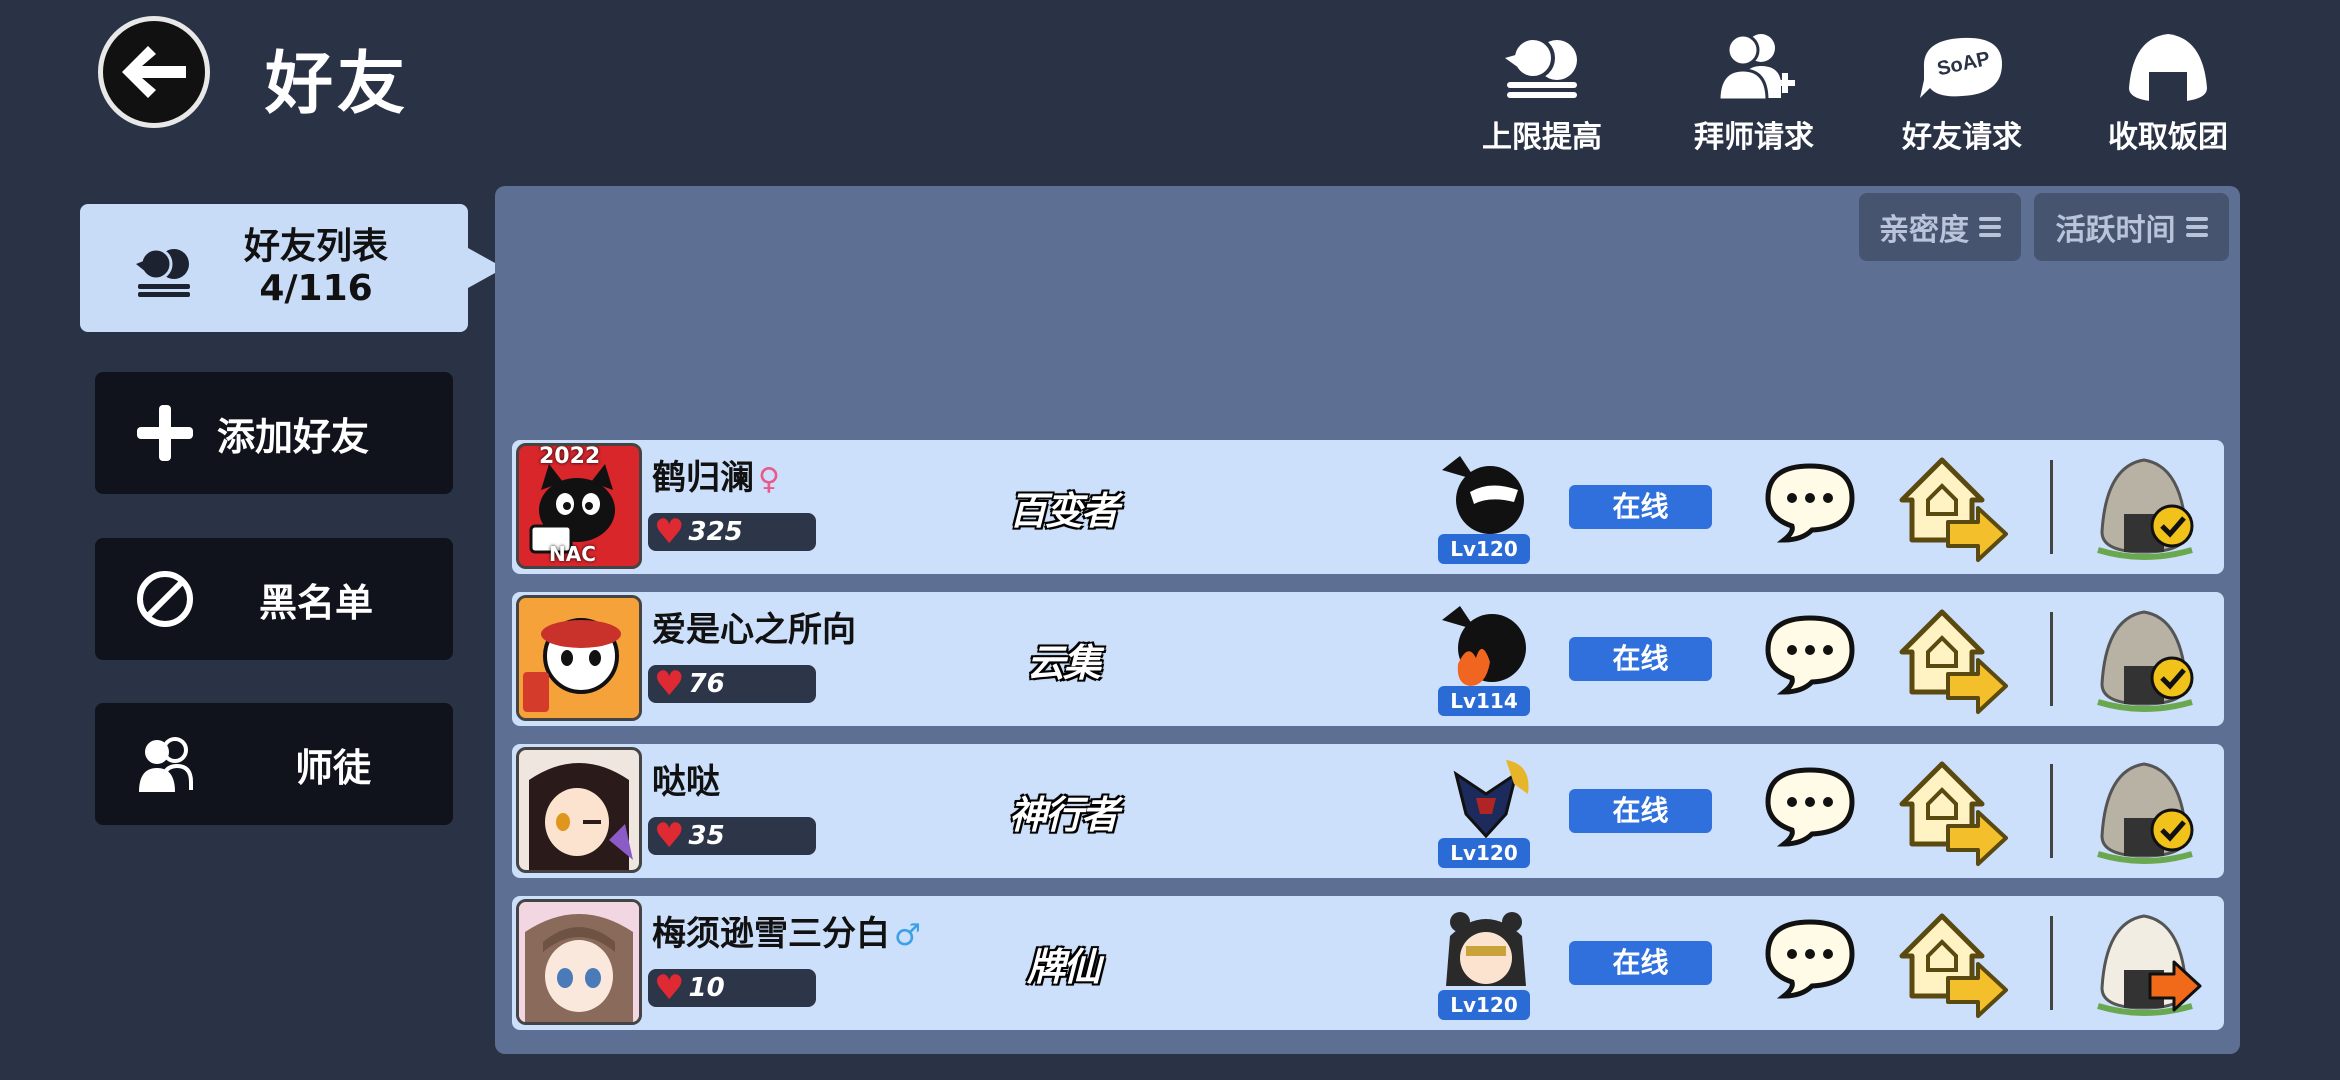  I want to click on mentor-icon, so click(166, 764).